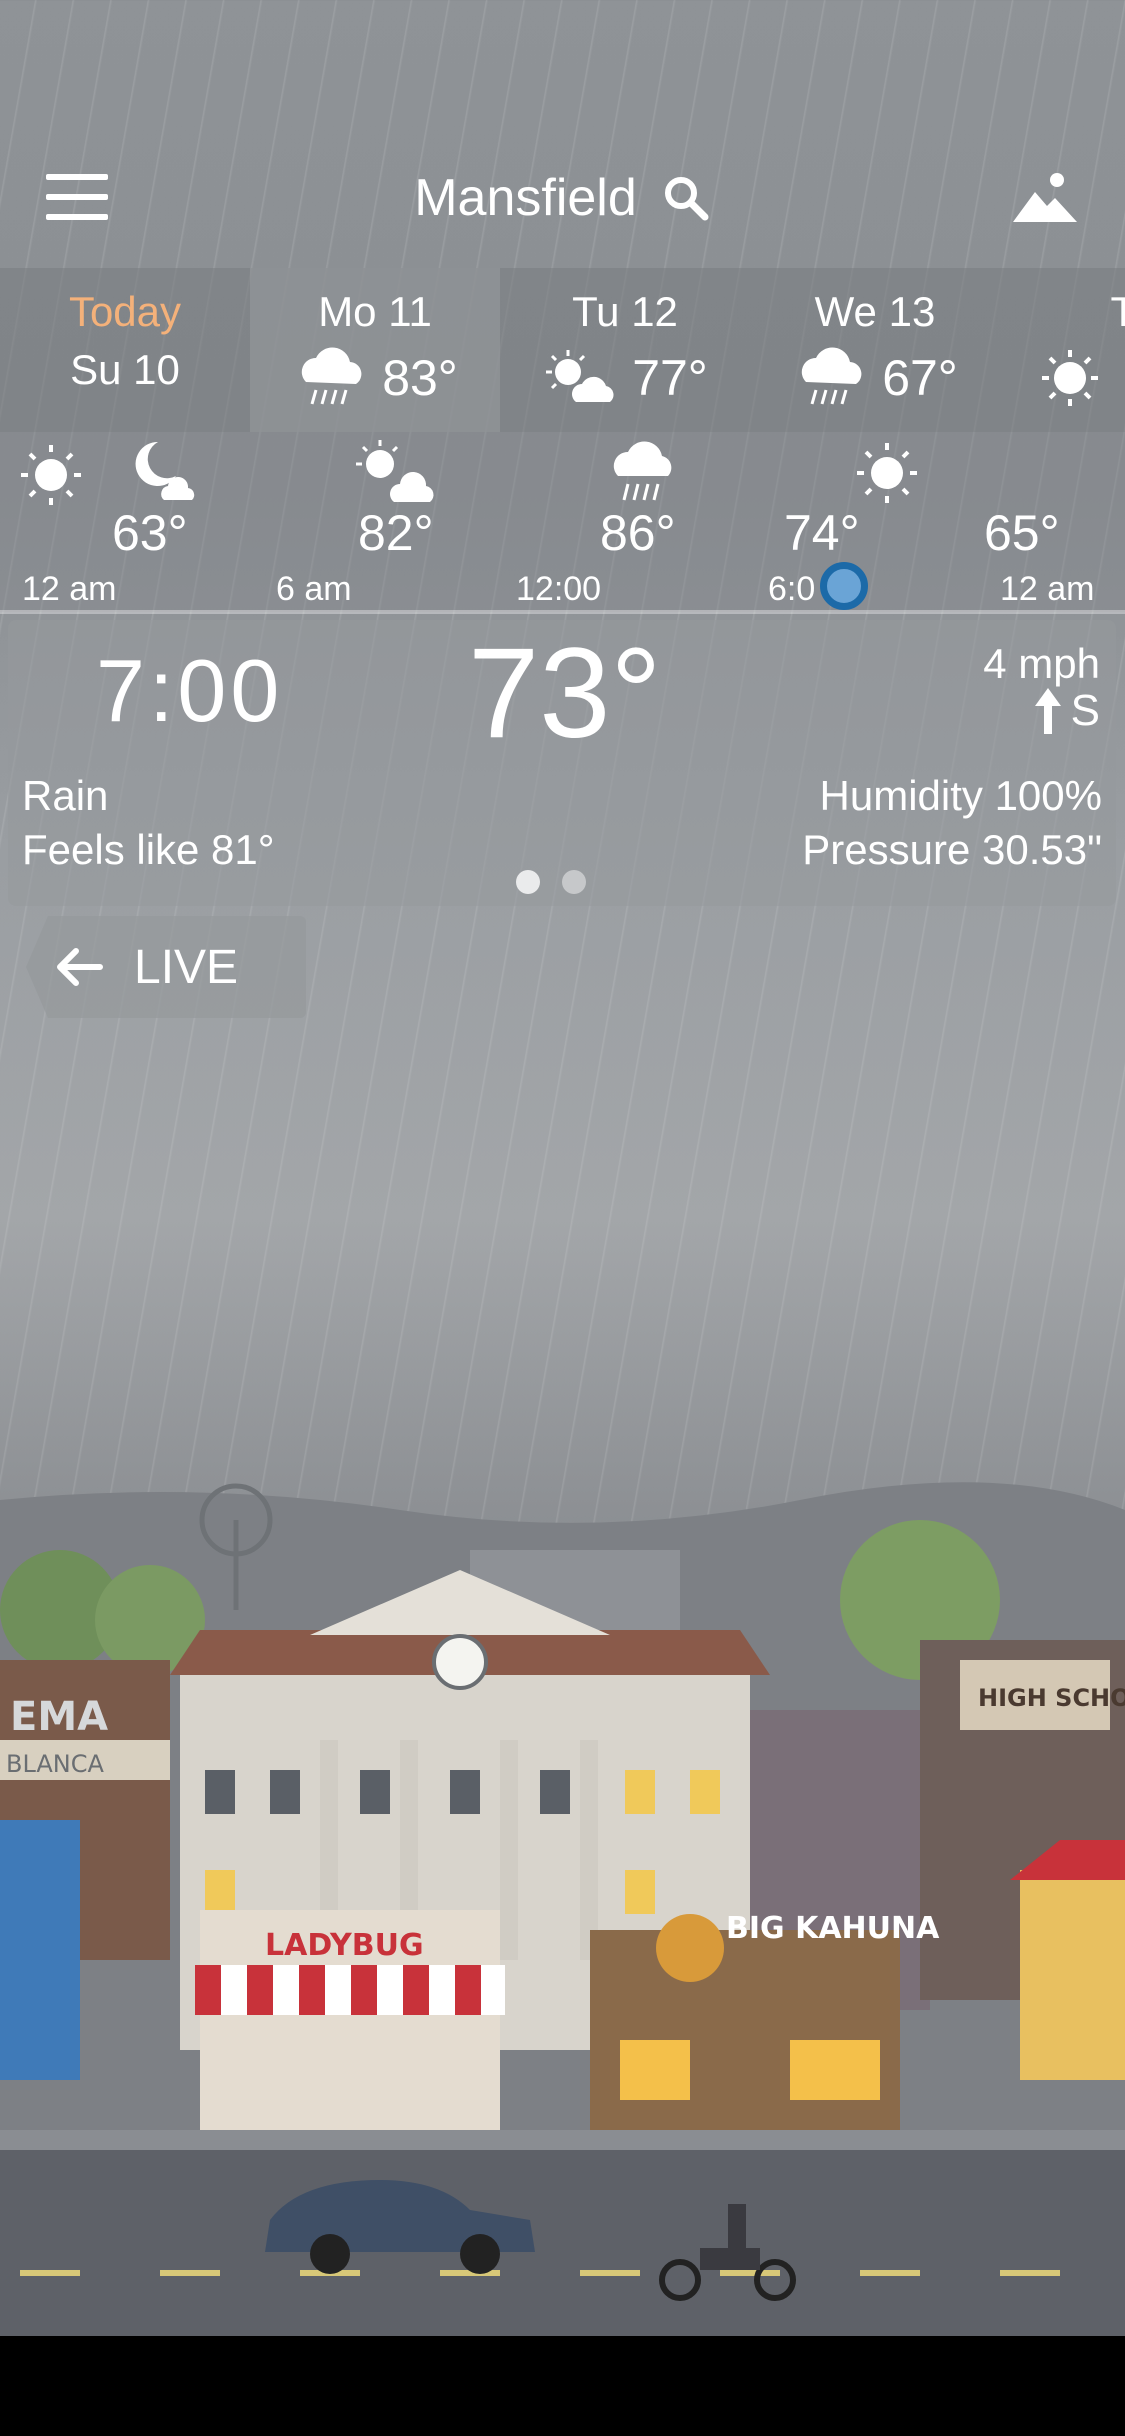 The width and height of the screenshot is (1125, 2436). I want to click on hour-temp: 63°, so click(150, 533).